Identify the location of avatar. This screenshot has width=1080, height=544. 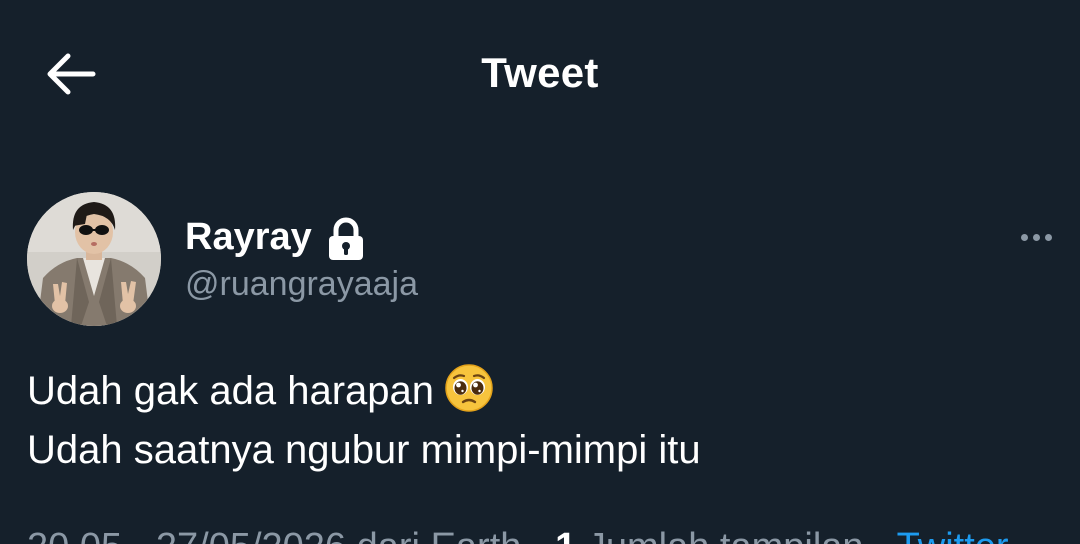
(94, 259).